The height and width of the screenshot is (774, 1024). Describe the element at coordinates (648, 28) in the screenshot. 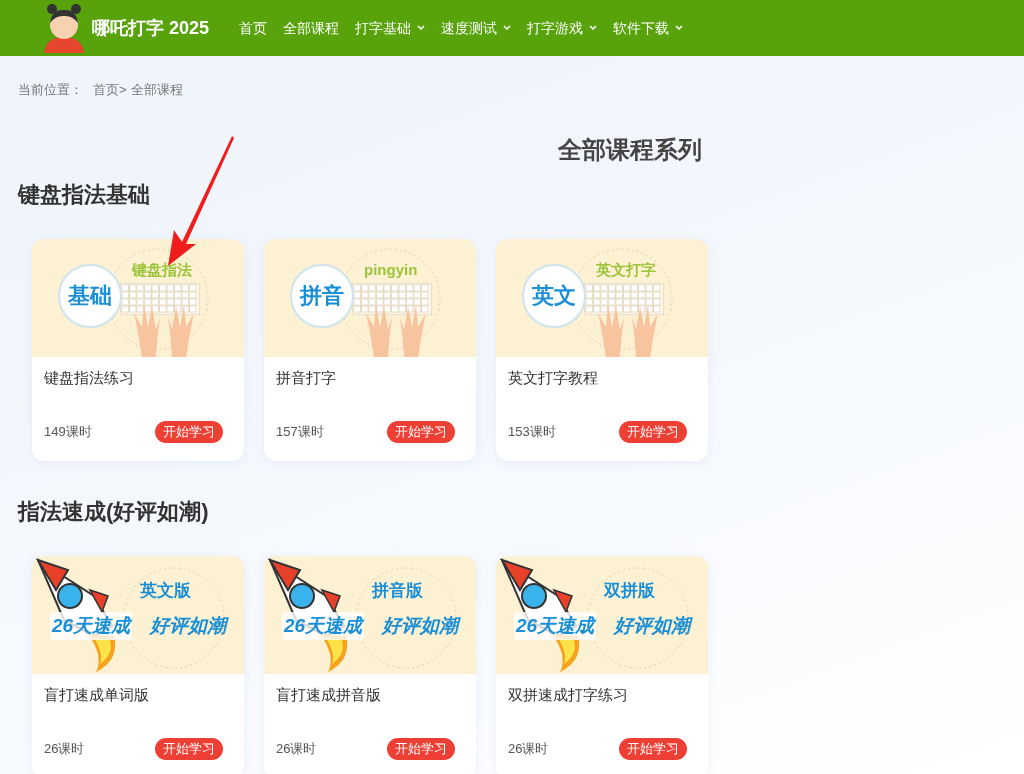

I see `nav-dropdown: 软件下载` at that location.